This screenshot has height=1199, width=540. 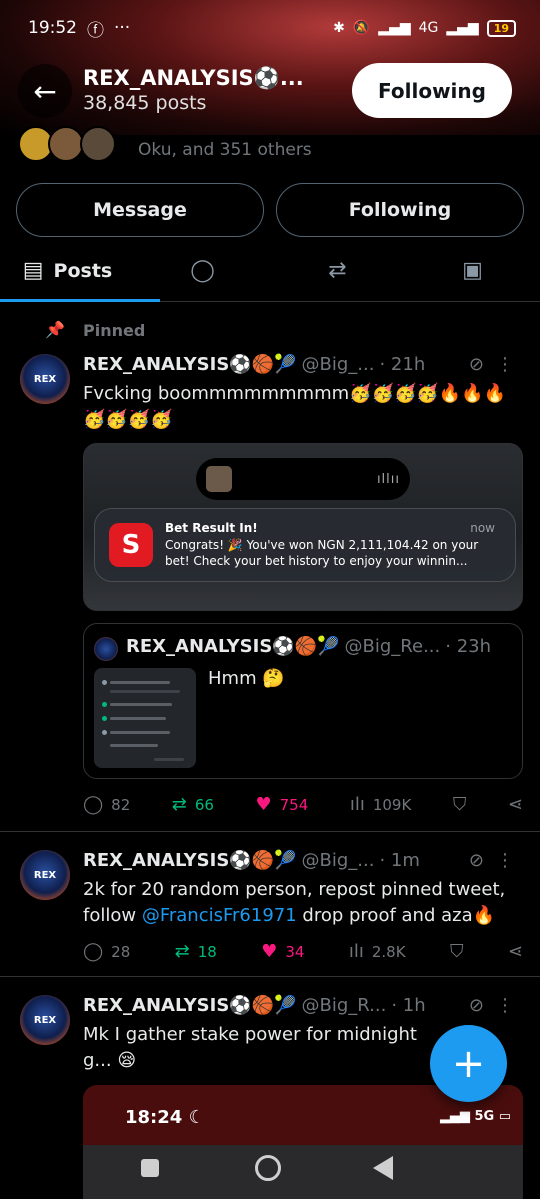 I want to click on mention-link: @FrancisFr61971, so click(x=219, y=915).